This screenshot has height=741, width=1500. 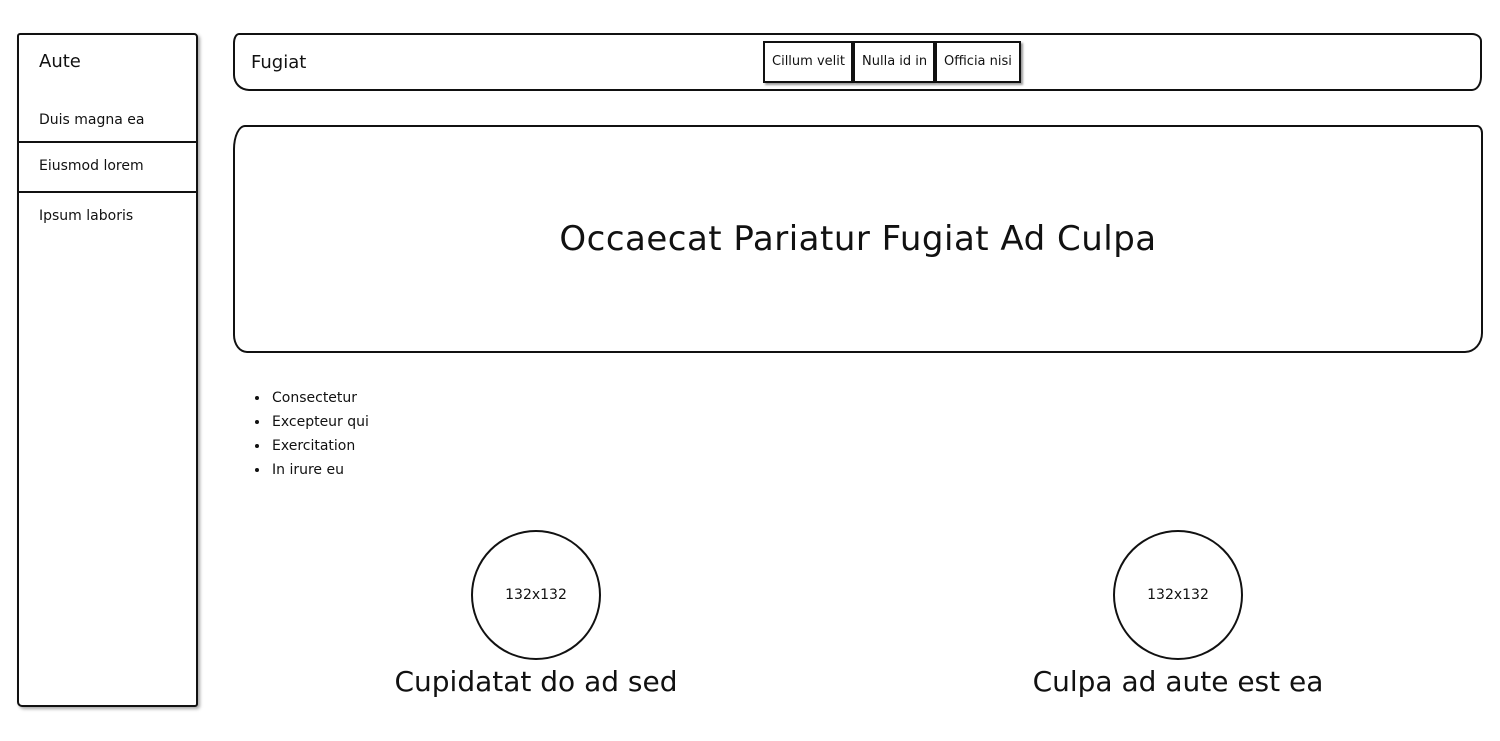 I want to click on header-title: Fugiat, so click(x=279, y=62).